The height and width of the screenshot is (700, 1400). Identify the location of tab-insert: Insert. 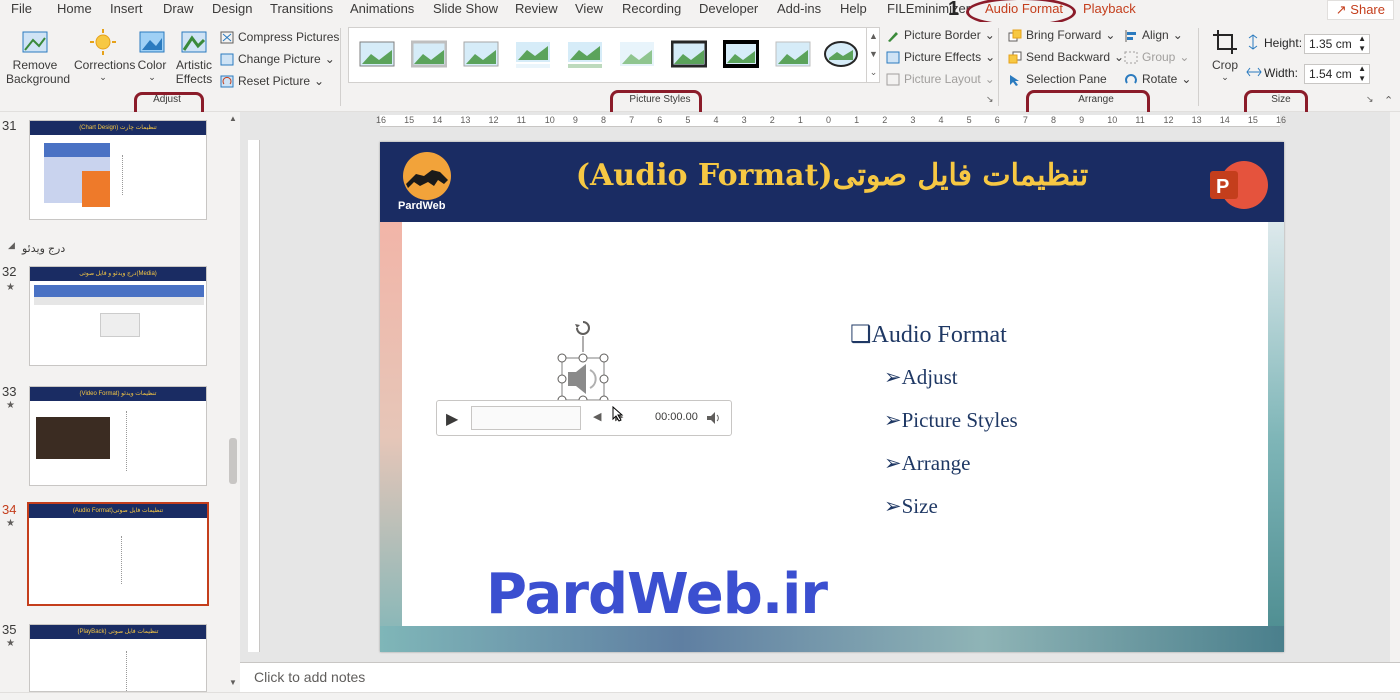
(126, 8).